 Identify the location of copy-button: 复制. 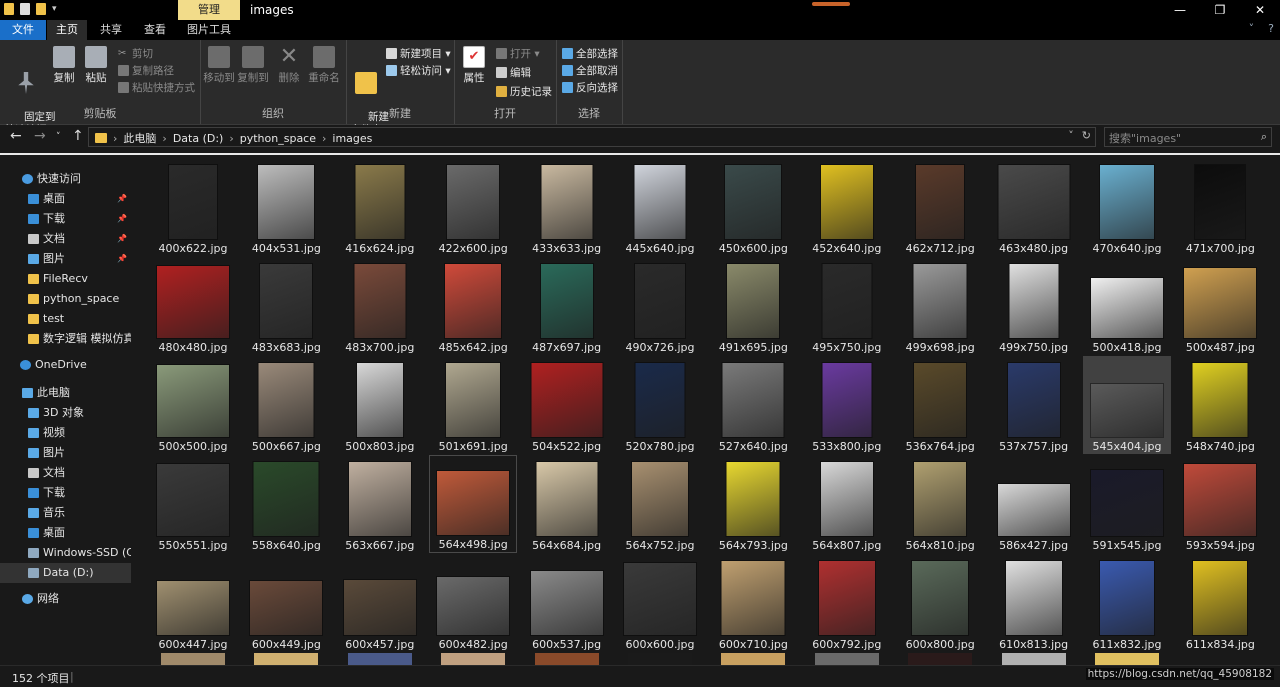
(64, 65).